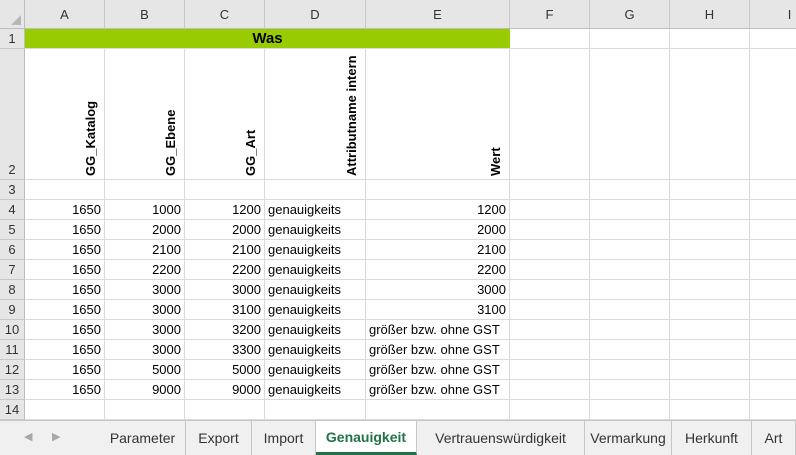  Describe the element at coordinates (225, 330) in the screenshot. I see `data-cell: 3200` at that location.